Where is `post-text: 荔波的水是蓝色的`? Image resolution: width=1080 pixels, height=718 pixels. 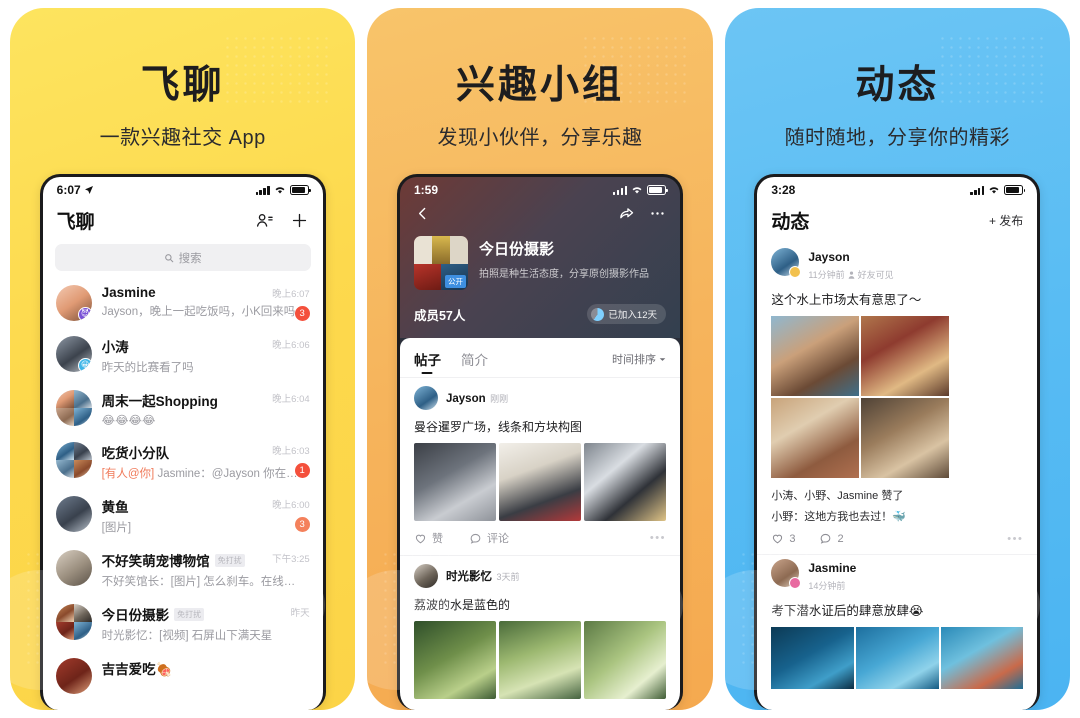
post-text: 荔波的水是蓝色的 is located at coordinates (461, 605).